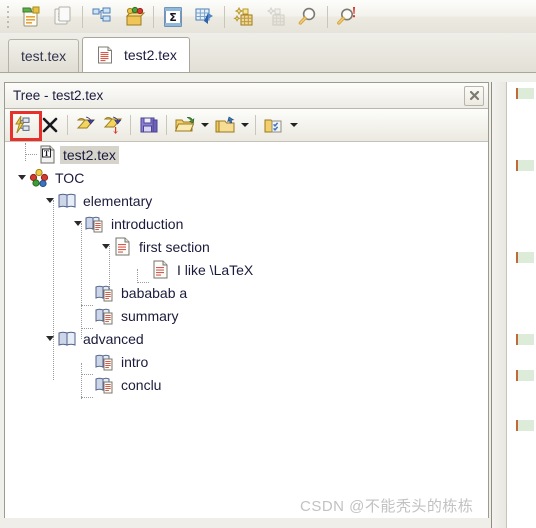  I want to click on new-document-icon, so click(31, 16).